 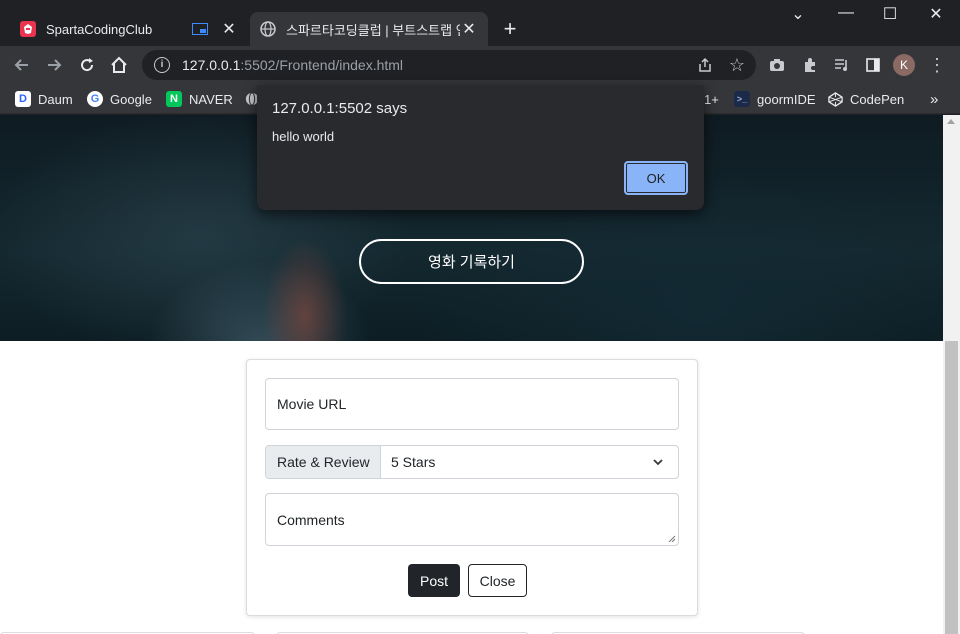 I want to click on bookmark-daum: D Daum, so click(x=44, y=99).